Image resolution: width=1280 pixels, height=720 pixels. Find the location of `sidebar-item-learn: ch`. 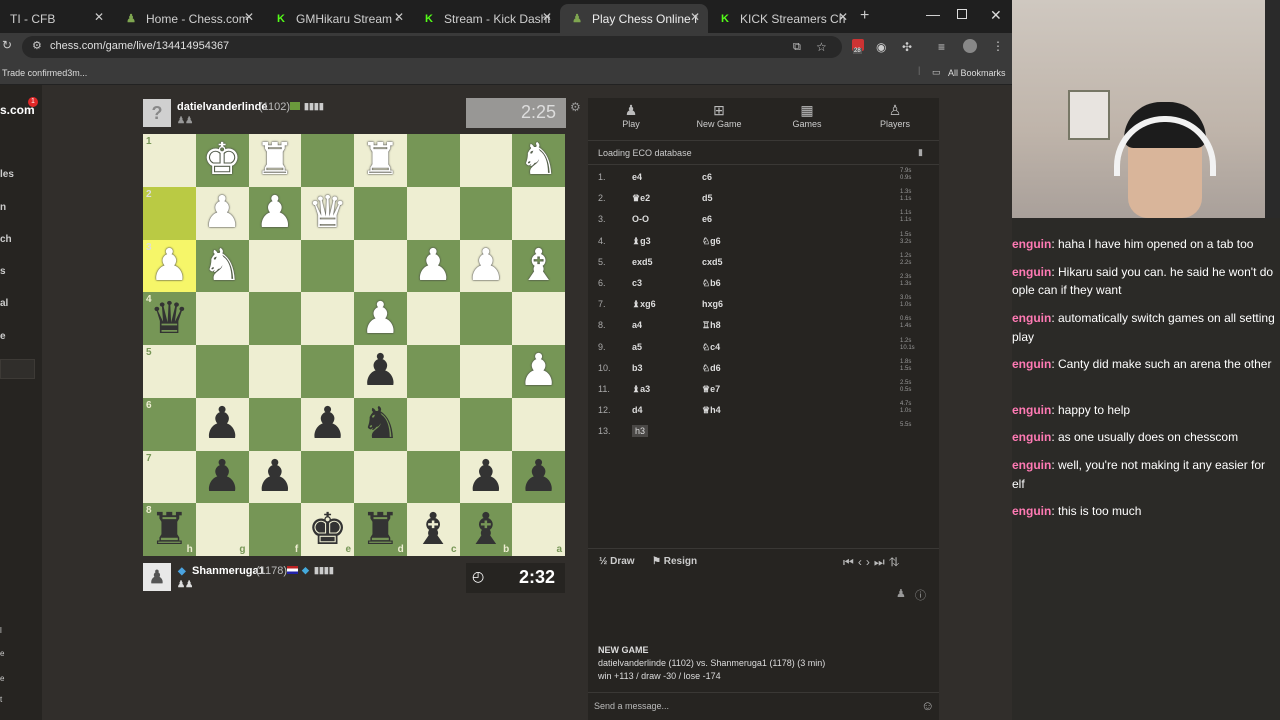

sidebar-item-learn: ch is located at coordinates (6, 239).